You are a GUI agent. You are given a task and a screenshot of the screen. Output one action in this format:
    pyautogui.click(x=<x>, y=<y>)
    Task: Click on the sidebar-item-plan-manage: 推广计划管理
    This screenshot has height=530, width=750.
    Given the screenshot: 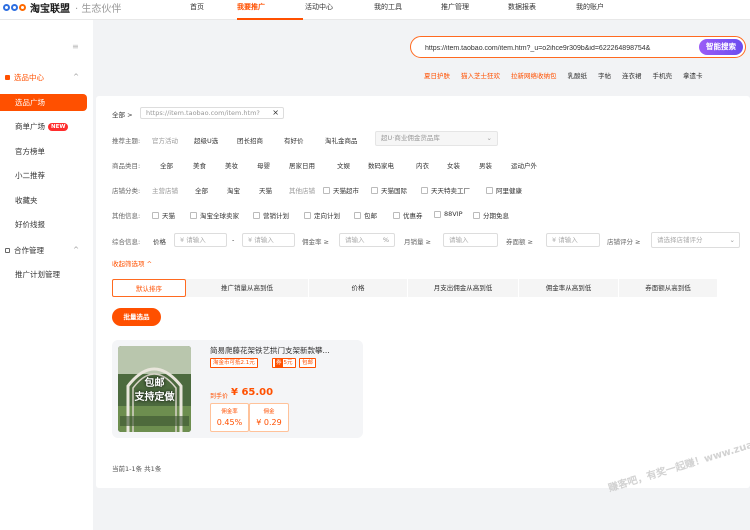 What is the action you would take?
    pyautogui.click(x=43, y=274)
    